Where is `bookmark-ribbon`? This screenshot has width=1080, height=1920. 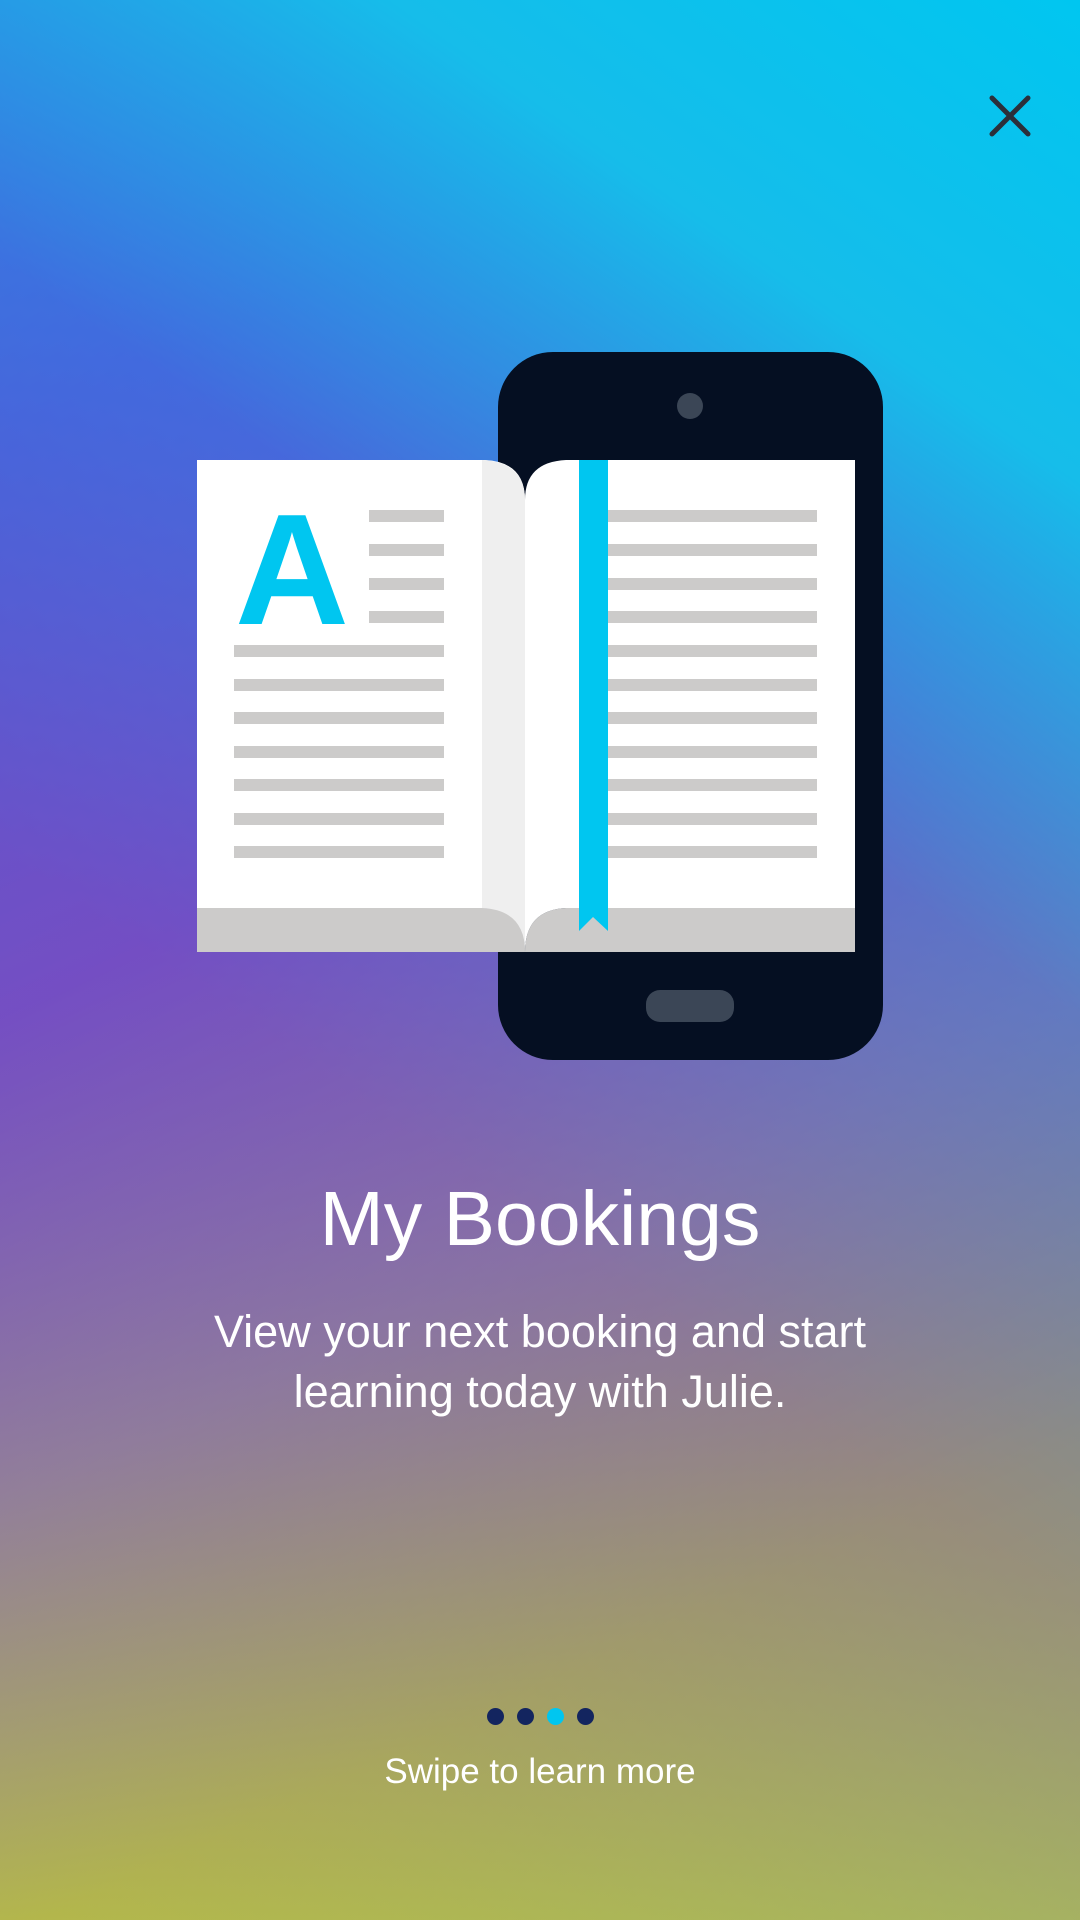
bookmark-ribbon is located at coordinates (593, 695).